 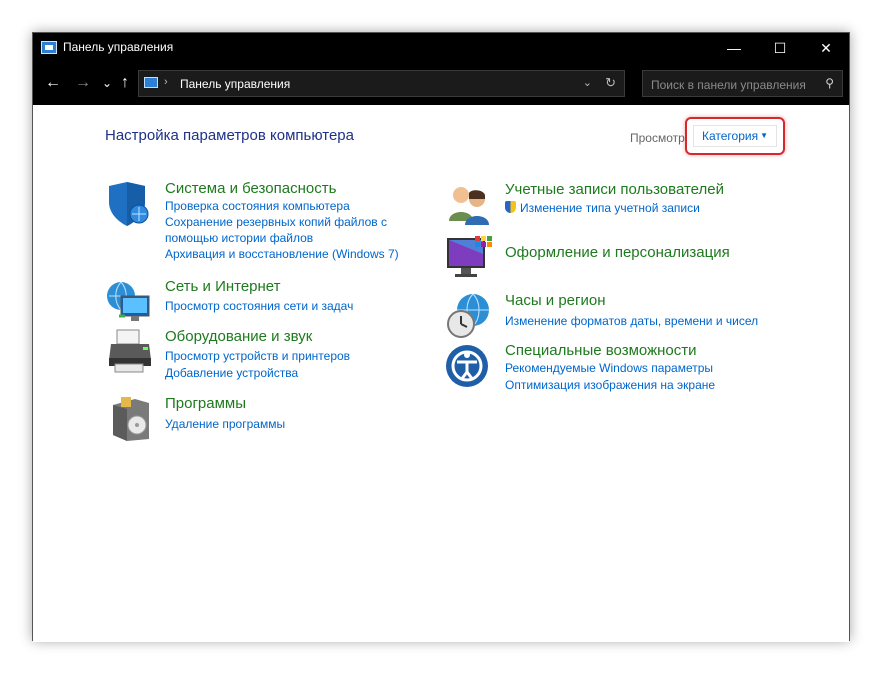 I want to click on category-title: Оформление и персонализация, so click(x=617, y=252).